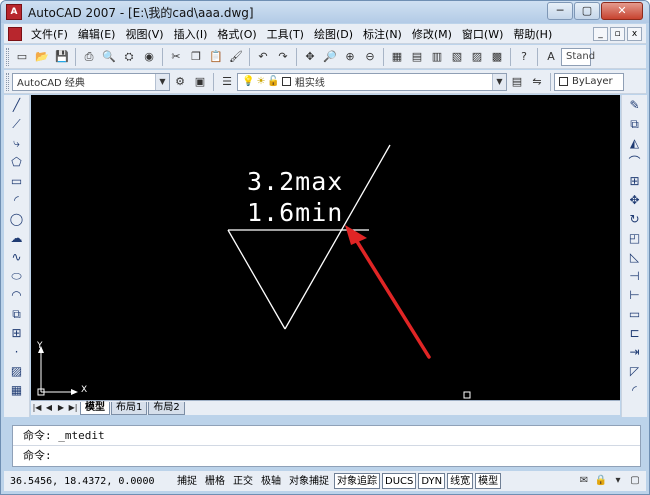 The image size is (650, 495). Describe the element at coordinates (482, 34) in the screenshot. I see `menu-window: 窗口(W)` at that location.